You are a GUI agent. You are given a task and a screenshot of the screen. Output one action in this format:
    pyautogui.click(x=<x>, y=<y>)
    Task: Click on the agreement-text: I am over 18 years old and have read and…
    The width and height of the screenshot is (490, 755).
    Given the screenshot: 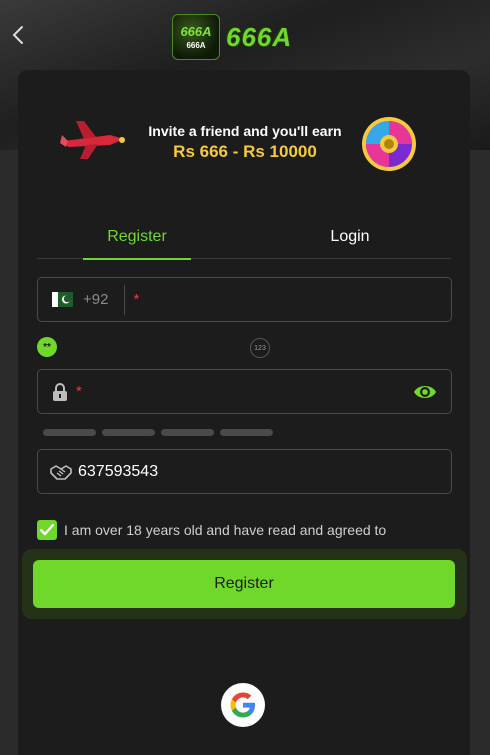 What is the action you would take?
    pyautogui.click(x=225, y=530)
    